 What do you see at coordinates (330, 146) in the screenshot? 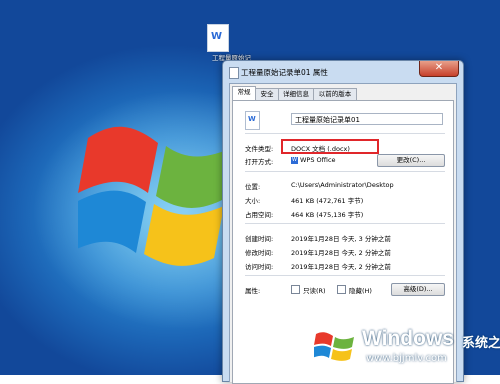
I see `highlight-box` at bounding box center [330, 146].